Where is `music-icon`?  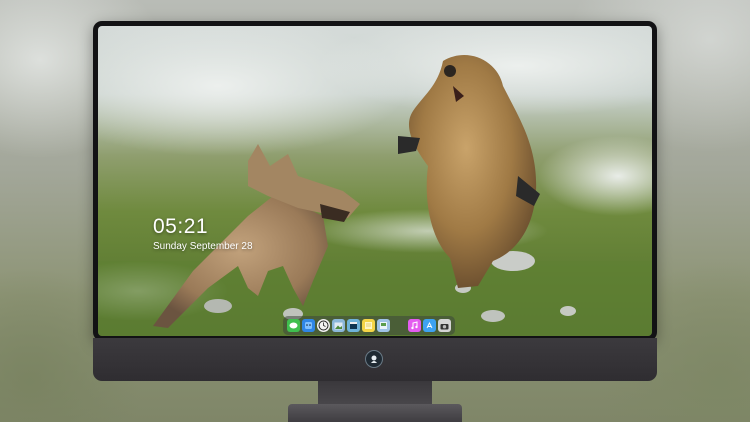
music-icon is located at coordinates (414, 325).